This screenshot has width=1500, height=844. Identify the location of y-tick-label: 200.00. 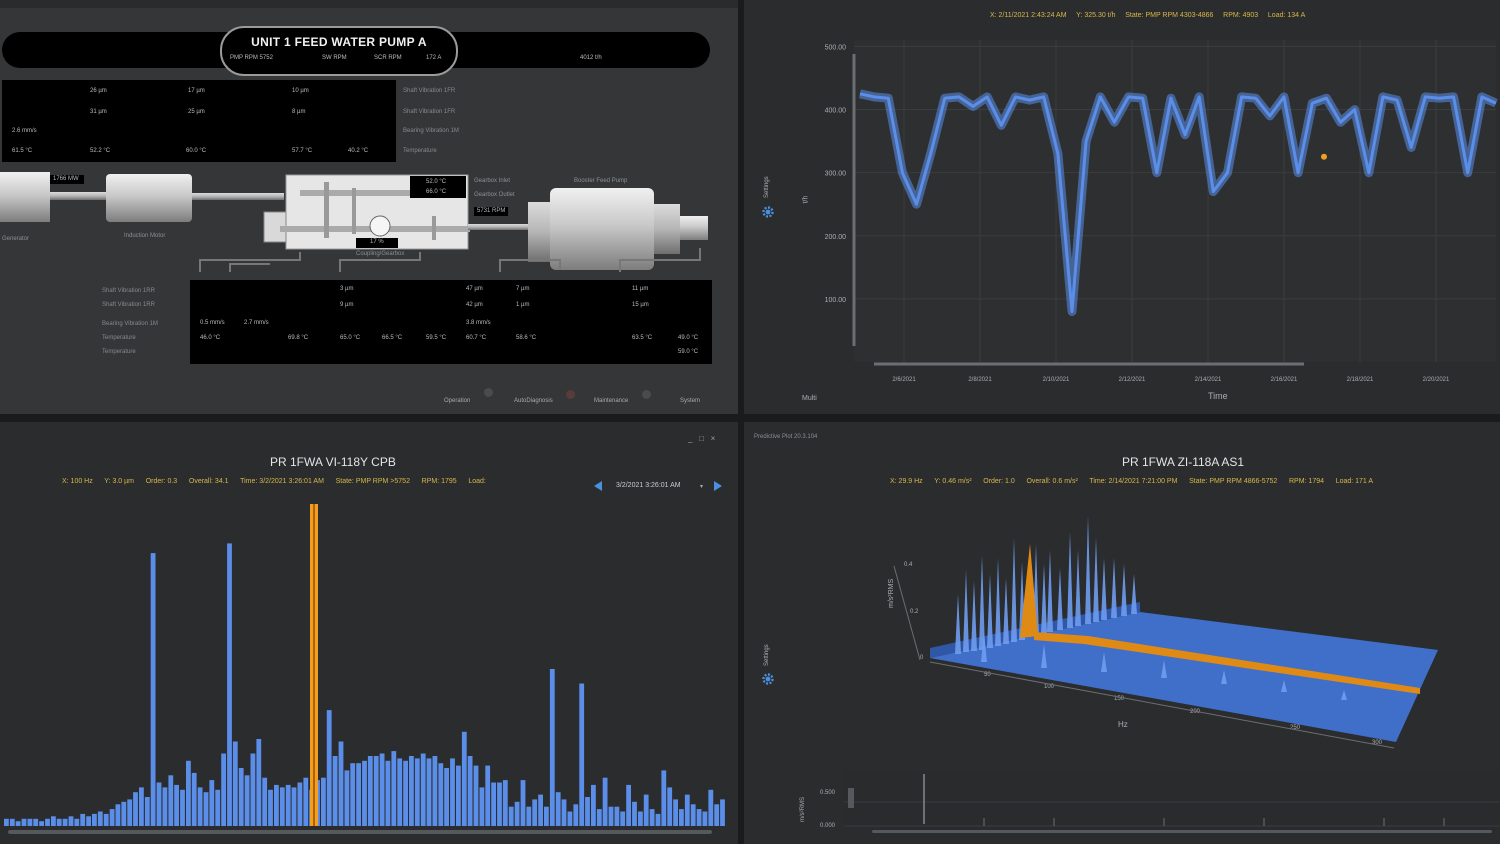
(836, 237).